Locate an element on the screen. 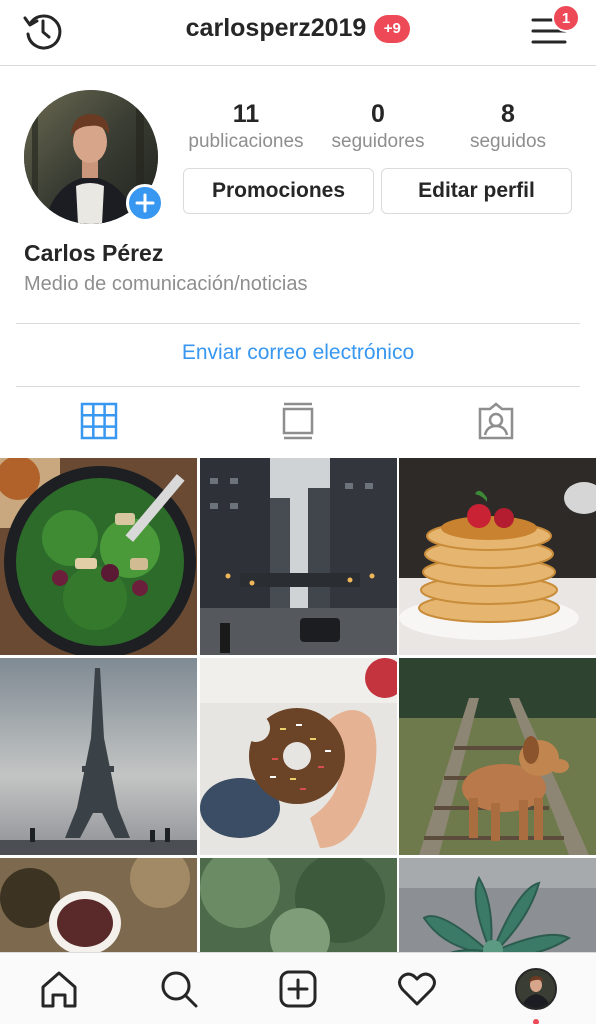 This screenshot has height=1024, width=596. tab-feed is located at coordinates (298, 421).